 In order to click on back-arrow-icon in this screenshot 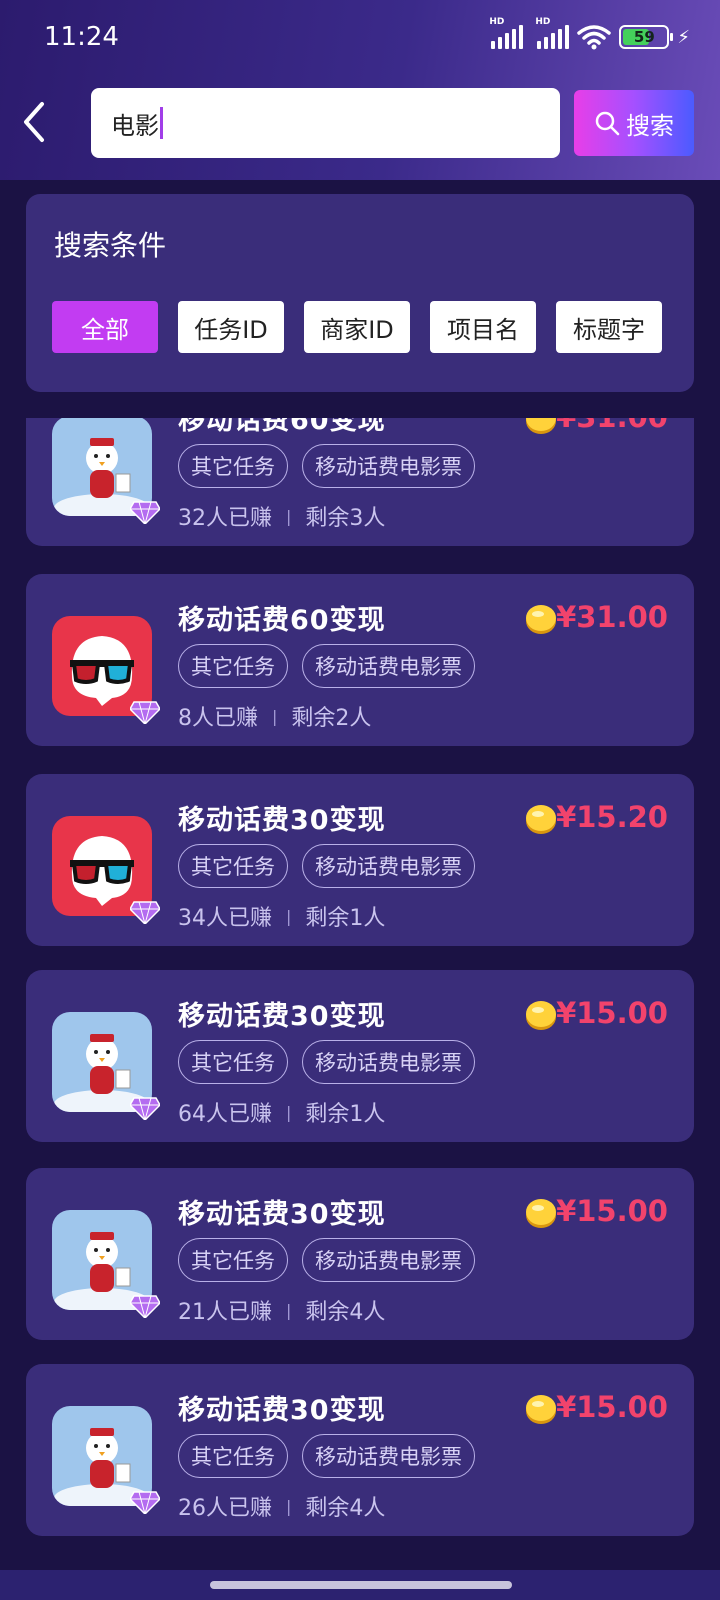, I will do `click(35, 122)`.